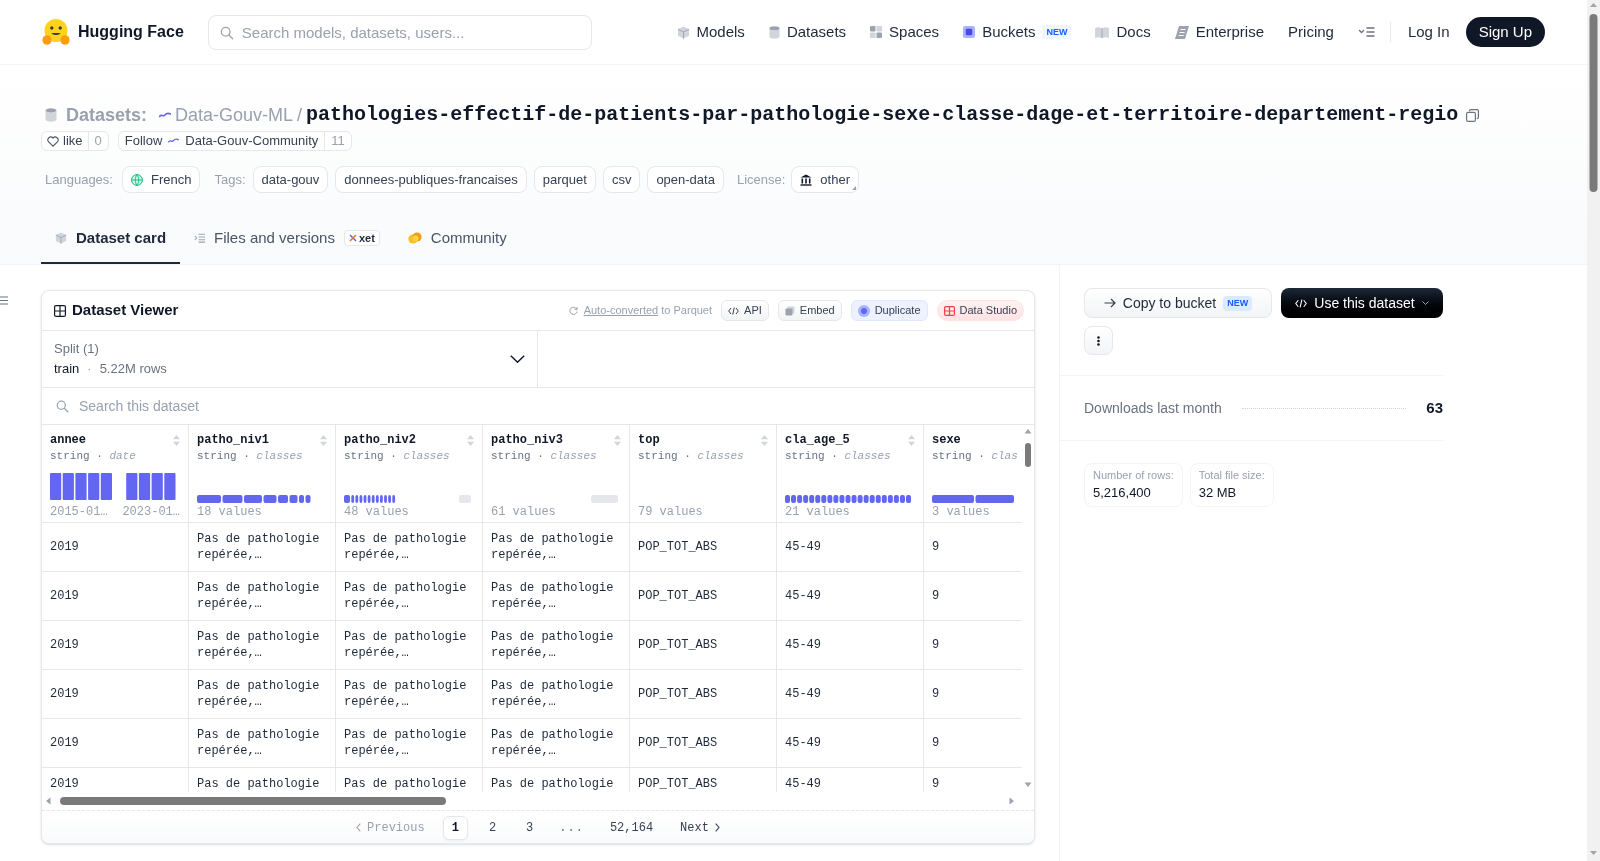 Image resolution: width=1600 pixels, height=861 pixels. Describe the element at coordinates (53, 141) in the screenshot. I see `heart-icon` at that location.